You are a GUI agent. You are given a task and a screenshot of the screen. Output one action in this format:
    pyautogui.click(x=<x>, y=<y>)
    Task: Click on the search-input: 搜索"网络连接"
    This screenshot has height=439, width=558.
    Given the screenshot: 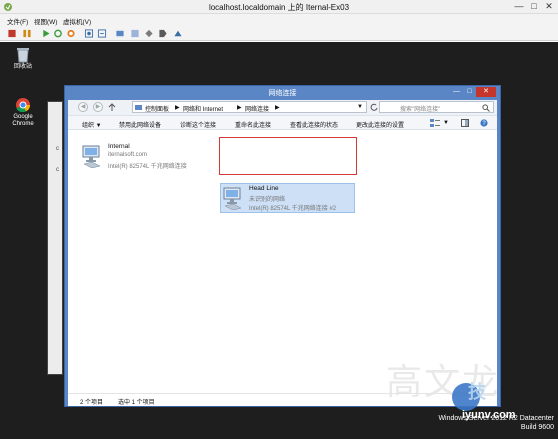 What is the action you would take?
    pyautogui.click(x=436, y=107)
    